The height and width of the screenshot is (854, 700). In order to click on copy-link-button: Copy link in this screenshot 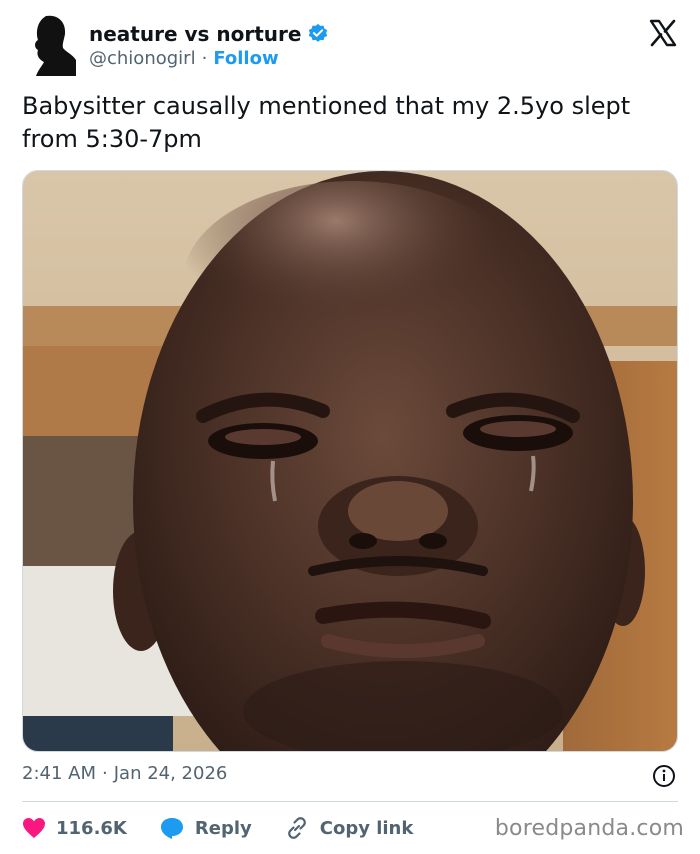, I will do `click(349, 828)`.